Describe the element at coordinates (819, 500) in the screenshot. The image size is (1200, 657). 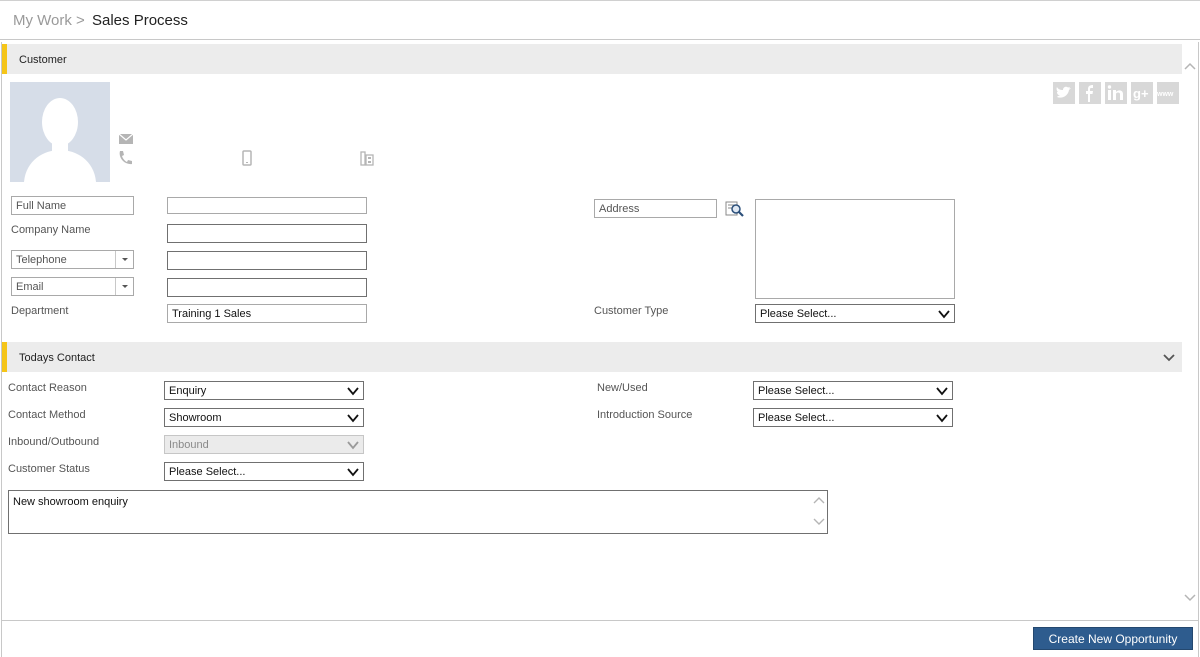
I see `textarea-scroll-up-icon` at that location.